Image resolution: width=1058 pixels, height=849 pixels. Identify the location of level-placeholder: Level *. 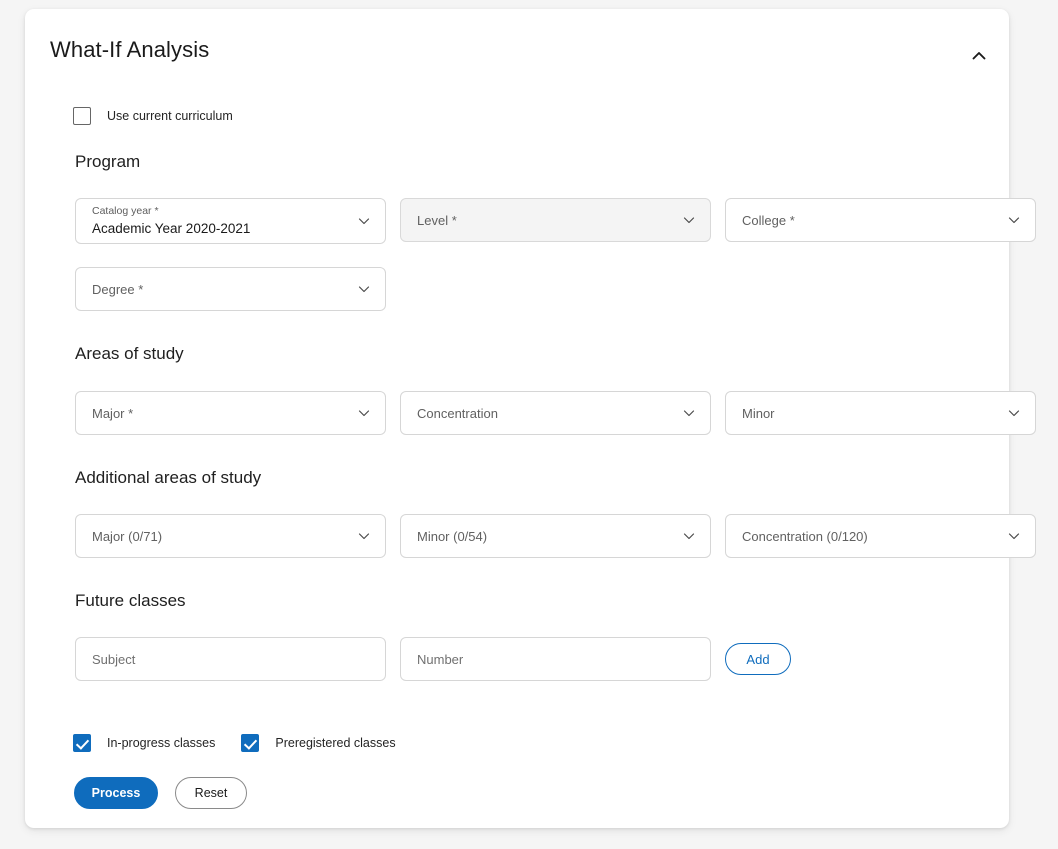
(437, 220).